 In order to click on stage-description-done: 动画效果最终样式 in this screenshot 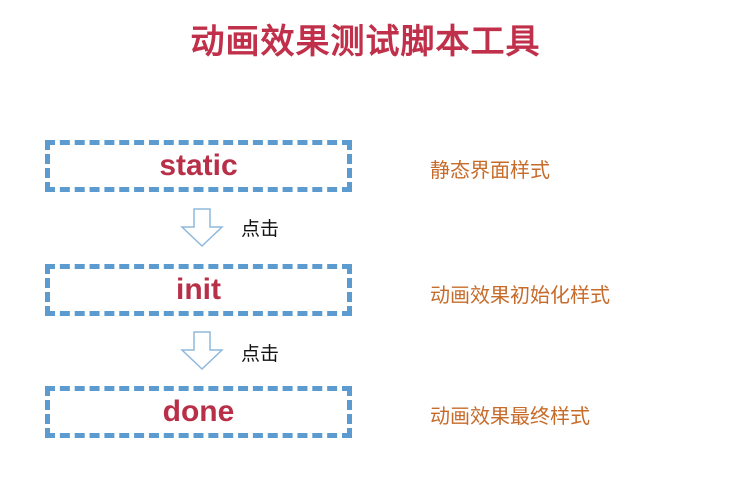, I will do `click(510, 416)`.